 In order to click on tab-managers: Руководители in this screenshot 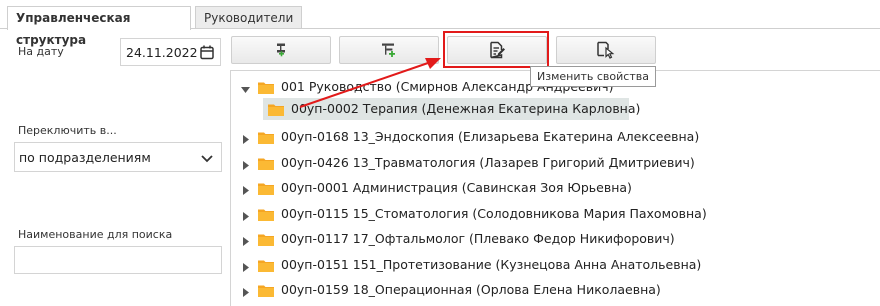, I will do `click(248, 17)`.